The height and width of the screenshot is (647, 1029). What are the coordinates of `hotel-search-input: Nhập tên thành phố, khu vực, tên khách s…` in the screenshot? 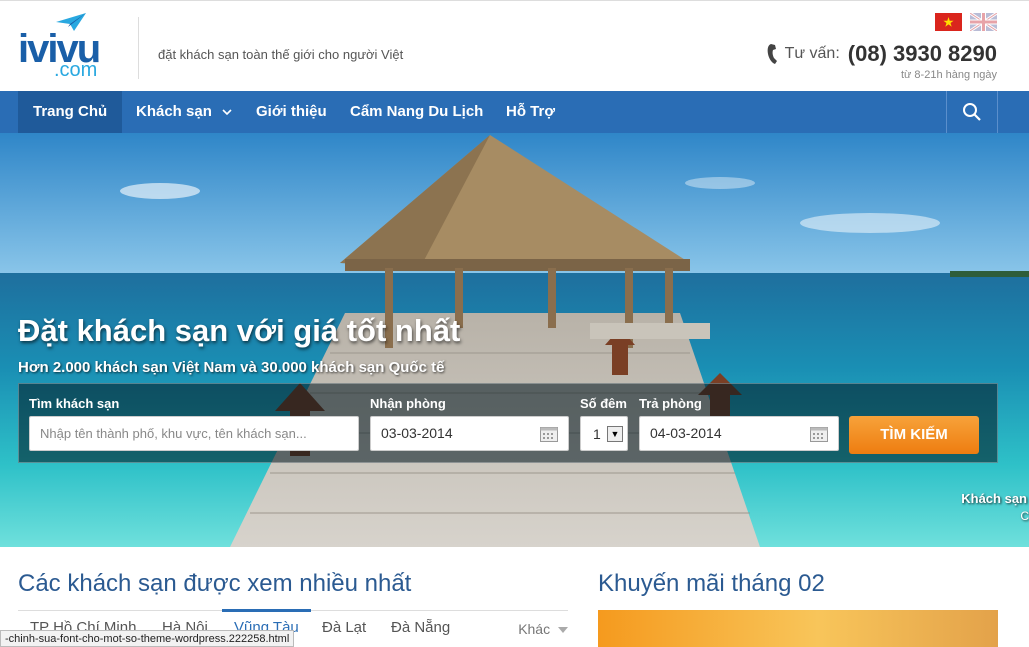 It's located at (194, 433).